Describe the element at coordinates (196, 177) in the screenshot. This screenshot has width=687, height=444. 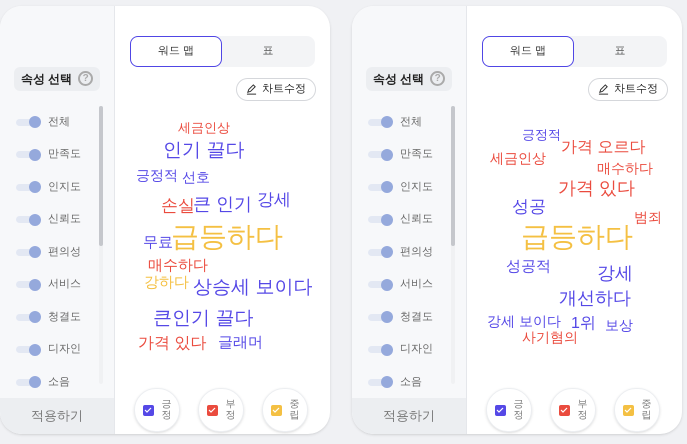
I see `word-cloud-term: 선호` at that location.